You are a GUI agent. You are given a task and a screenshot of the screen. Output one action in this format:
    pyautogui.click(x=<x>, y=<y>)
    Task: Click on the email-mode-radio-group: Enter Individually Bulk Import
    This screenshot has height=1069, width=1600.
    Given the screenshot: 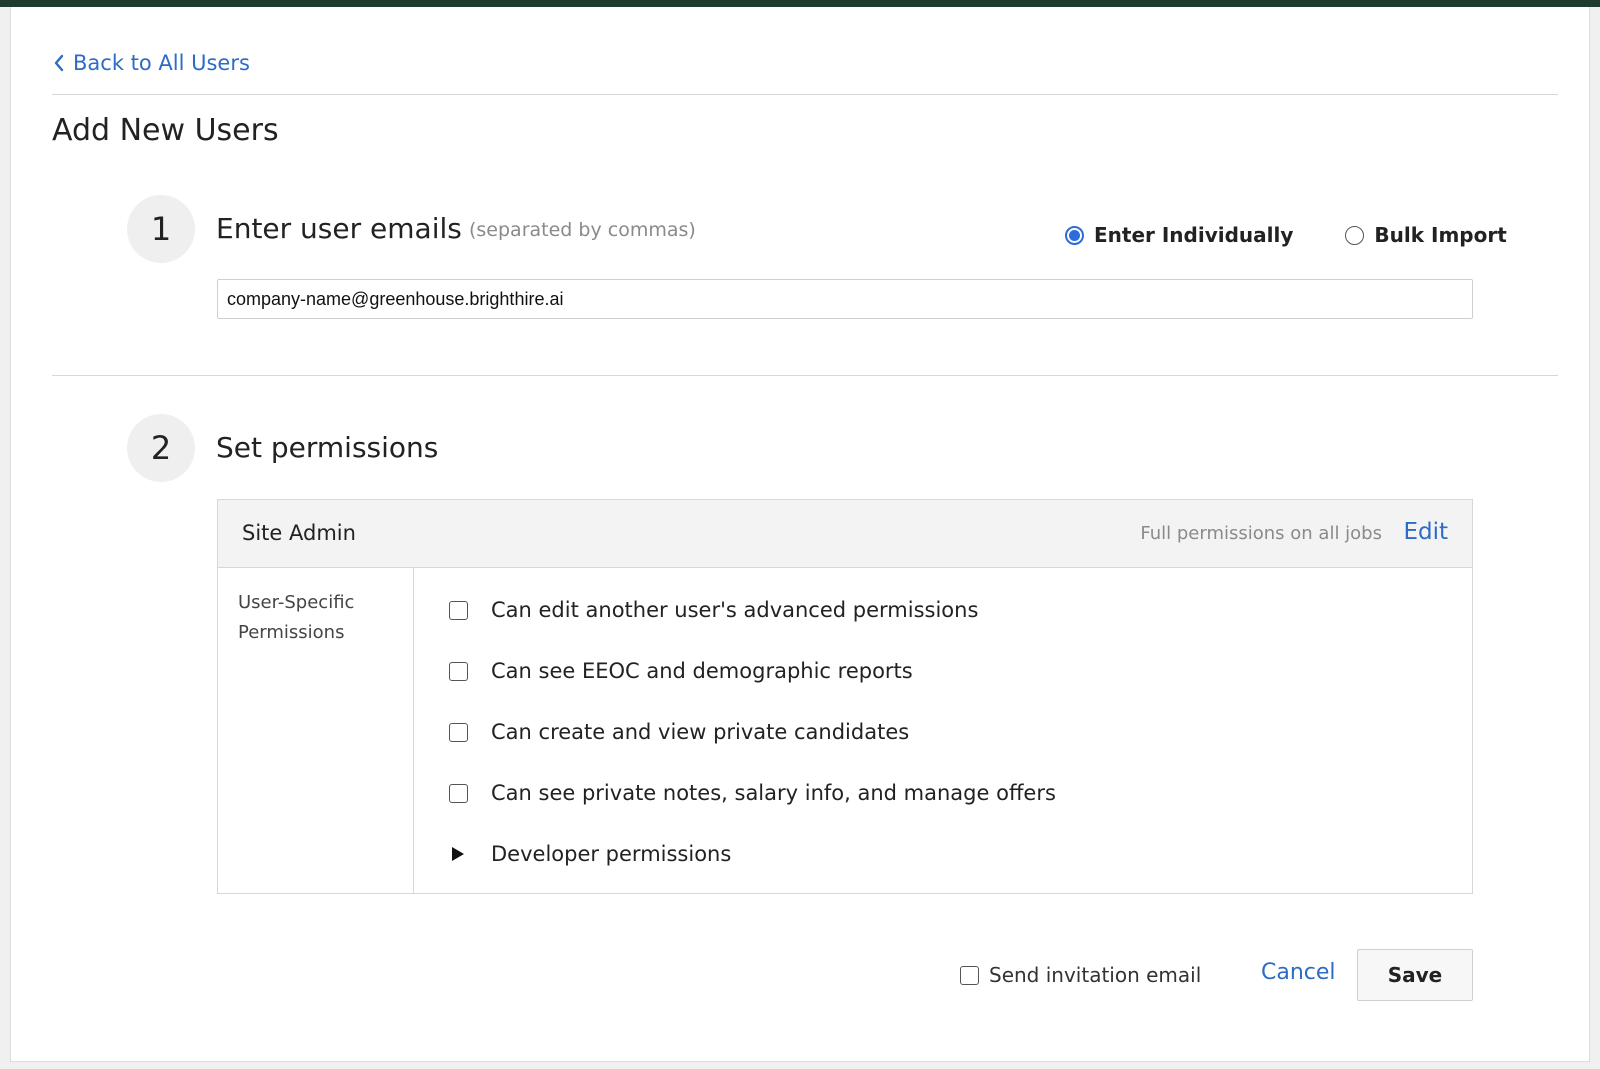 What is the action you would take?
    pyautogui.click(x=1286, y=235)
    